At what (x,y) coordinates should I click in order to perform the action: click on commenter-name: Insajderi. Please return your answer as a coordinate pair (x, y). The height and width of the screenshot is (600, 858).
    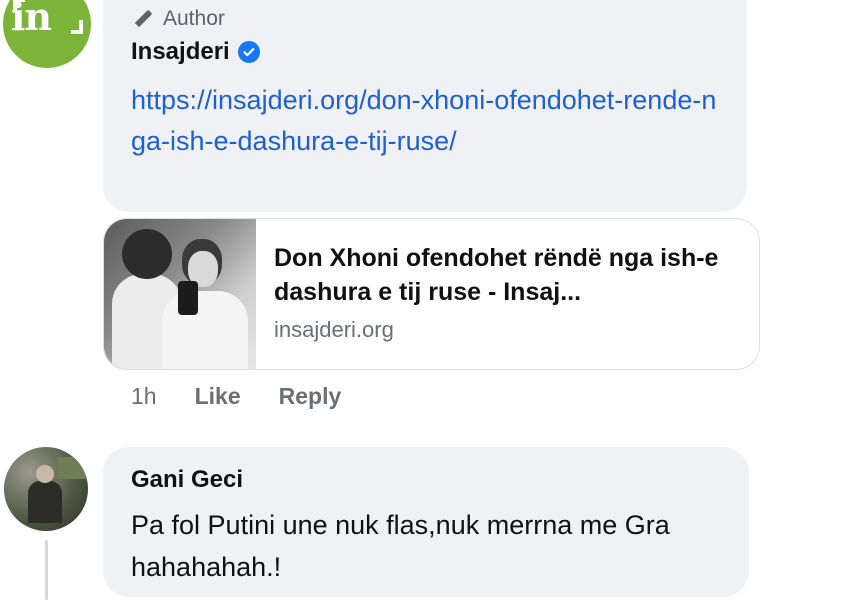
    Looking at the image, I should click on (180, 52).